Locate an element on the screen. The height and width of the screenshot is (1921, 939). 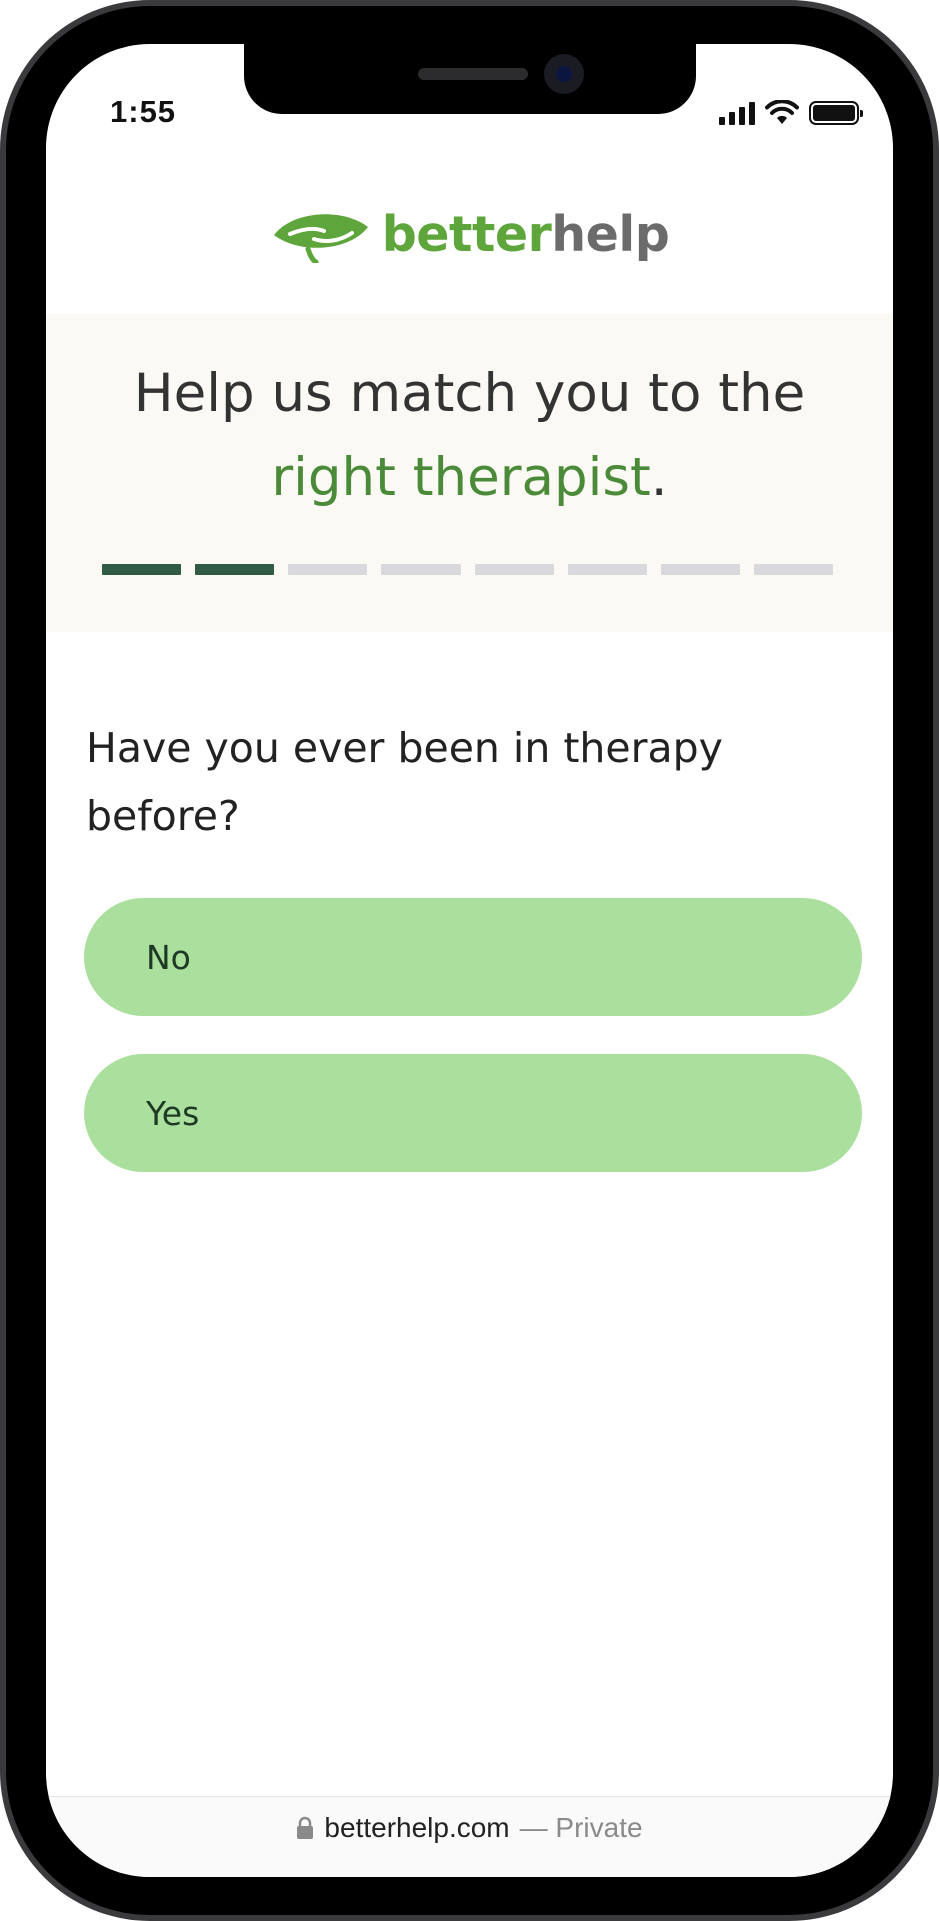
hero-title-accent: right therapist is located at coordinates (461, 477).